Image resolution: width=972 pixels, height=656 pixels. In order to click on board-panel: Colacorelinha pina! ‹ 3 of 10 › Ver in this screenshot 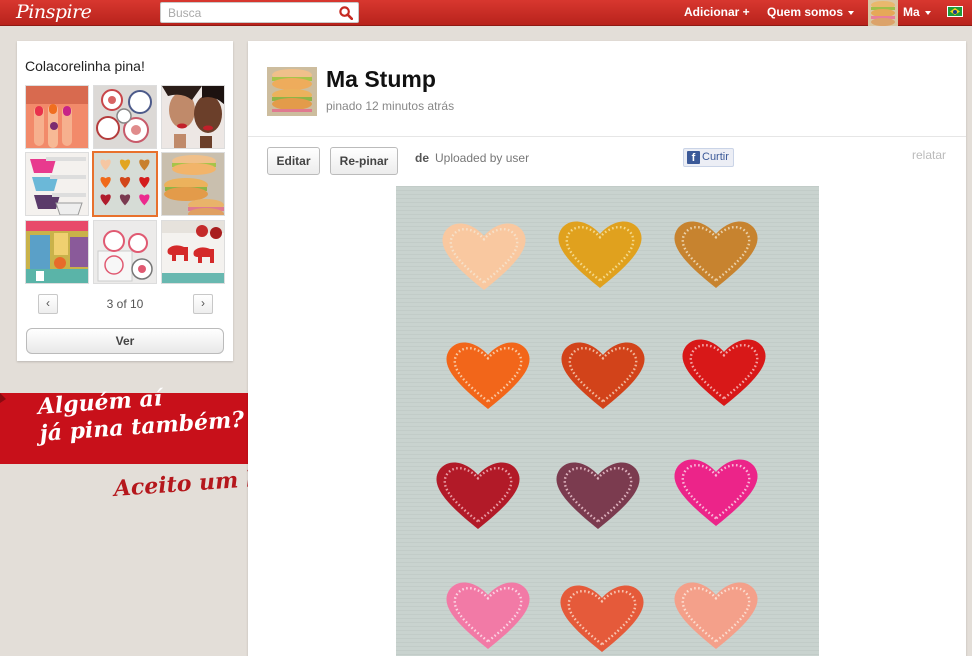, I will do `click(125, 201)`.